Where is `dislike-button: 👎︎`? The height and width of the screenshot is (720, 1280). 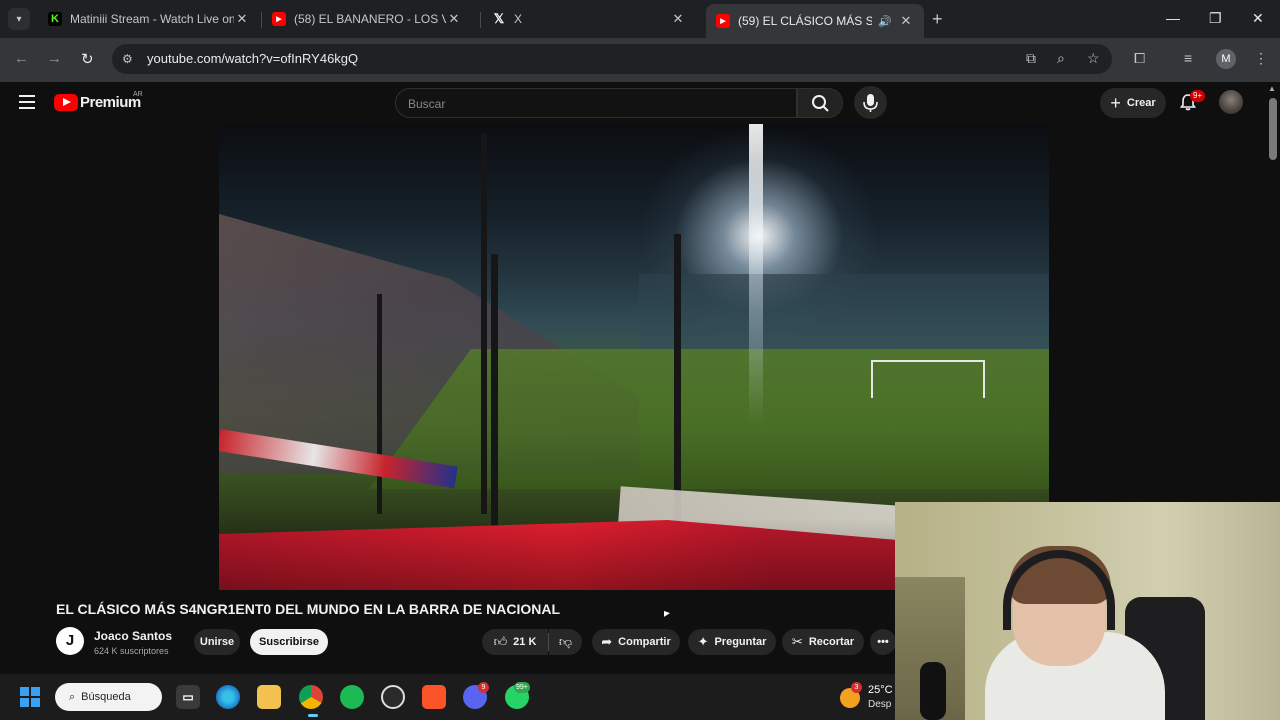 dislike-button: 👎︎ is located at coordinates (565, 642).